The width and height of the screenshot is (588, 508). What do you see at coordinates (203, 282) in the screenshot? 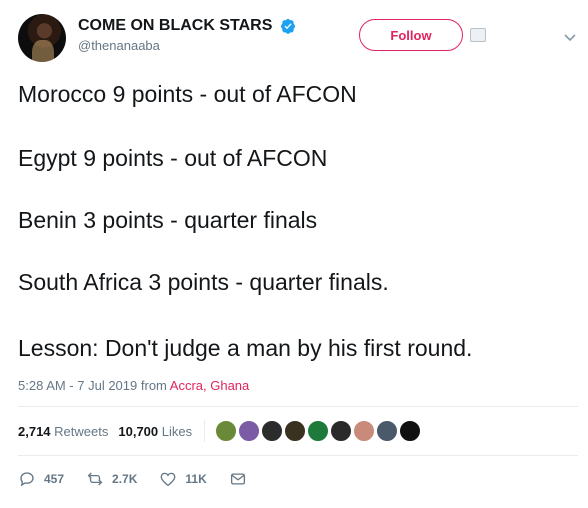
I see `tweet-line: South Africa 3 points - quarter finals.` at bounding box center [203, 282].